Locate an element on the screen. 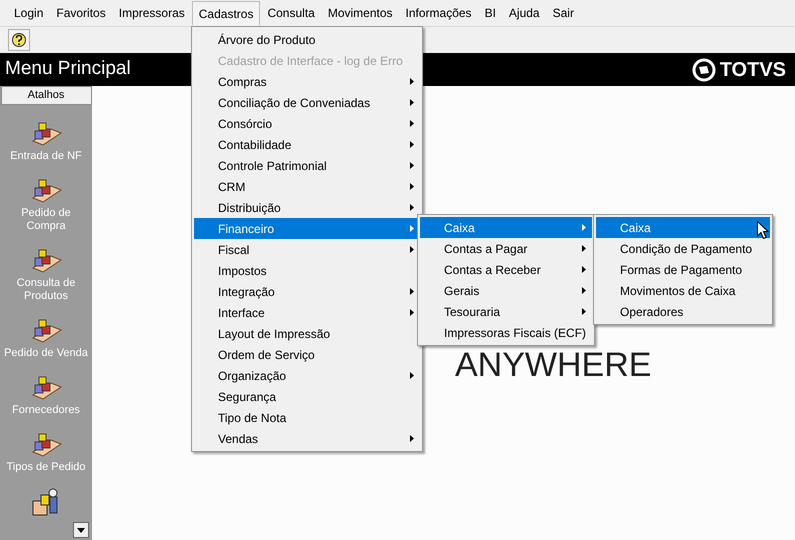  menu-item: Distribuição is located at coordinates (307, 207).